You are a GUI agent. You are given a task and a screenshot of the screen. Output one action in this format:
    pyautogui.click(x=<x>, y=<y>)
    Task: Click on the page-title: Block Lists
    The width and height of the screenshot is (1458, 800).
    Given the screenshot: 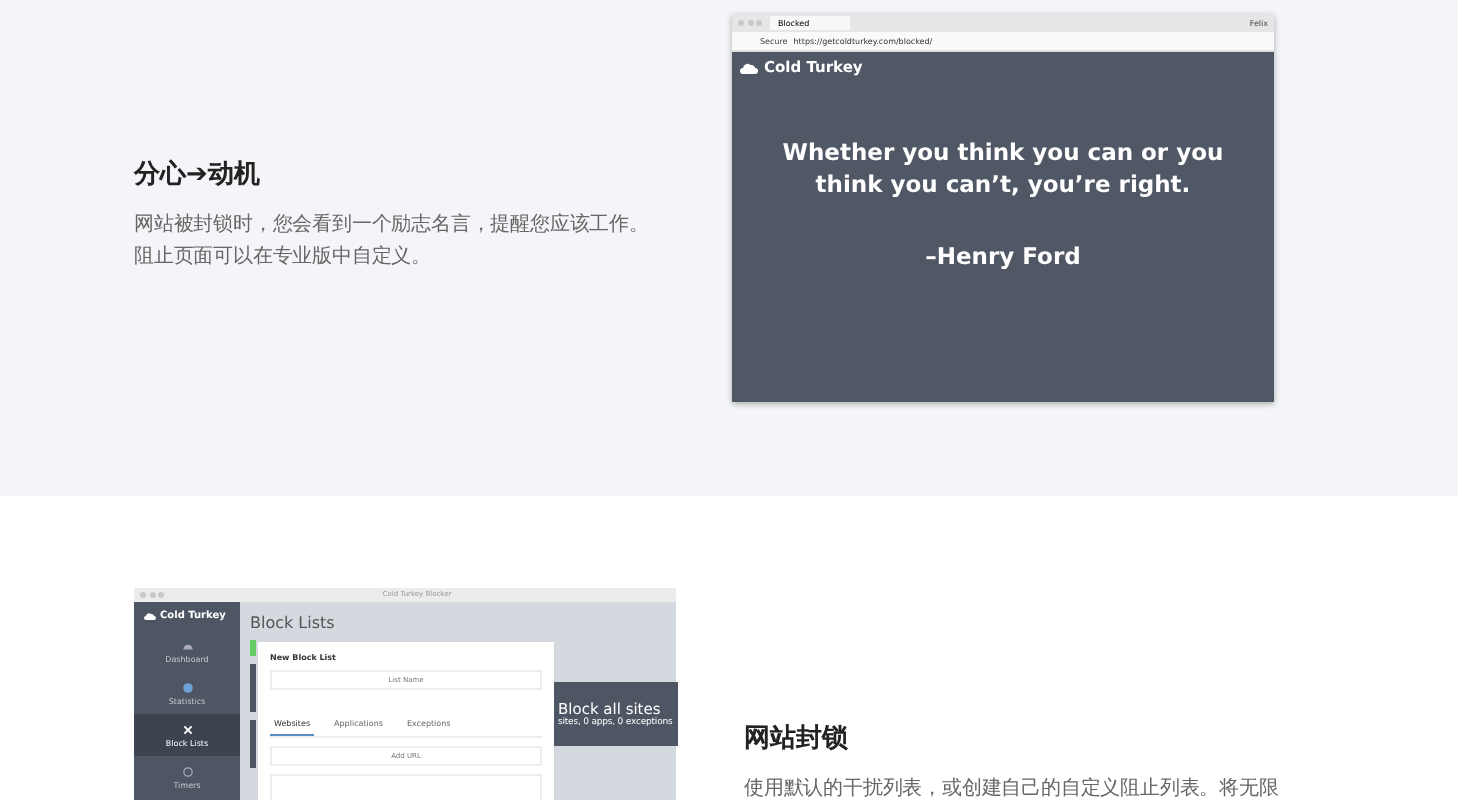 What is the action you would take?
    pyautogui.click(x=293, y=623)
    